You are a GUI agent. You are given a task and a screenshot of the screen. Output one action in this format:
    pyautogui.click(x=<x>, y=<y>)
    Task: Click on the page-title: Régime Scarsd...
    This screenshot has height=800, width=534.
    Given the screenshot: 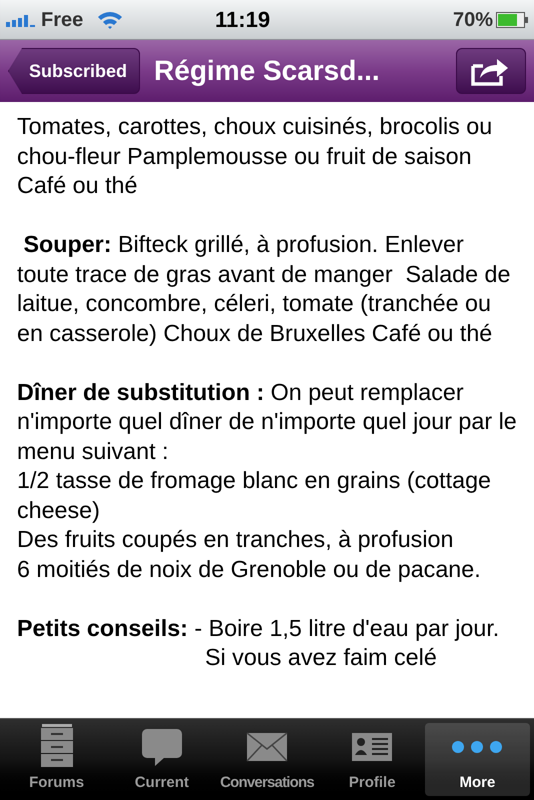 What is the action you would take?
    pyautogui.click(x=267, y=71)
    